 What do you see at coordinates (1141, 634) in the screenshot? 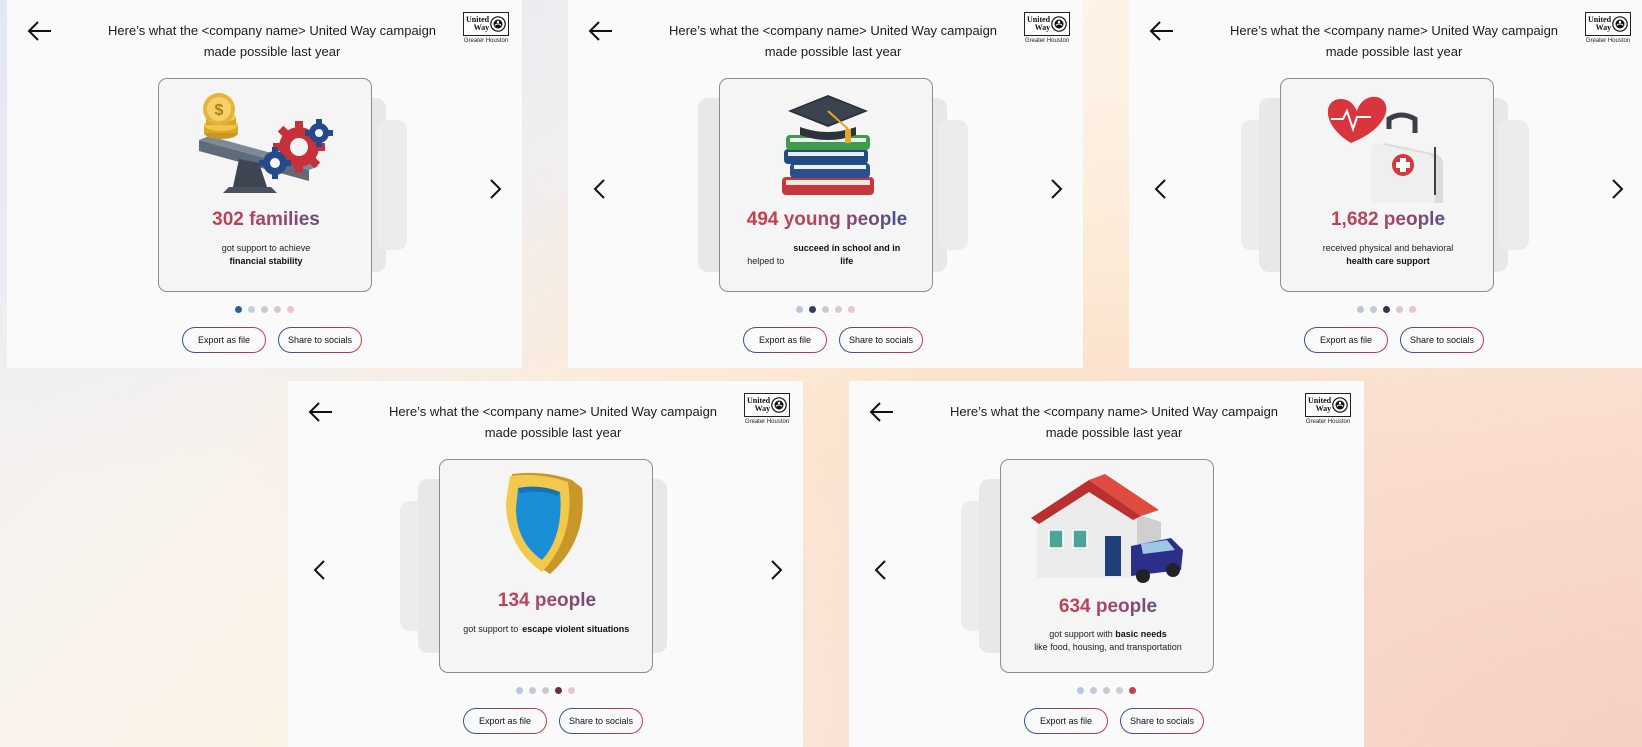
I see `desc-bold: basic needs` at bounding box center [1141, 634].